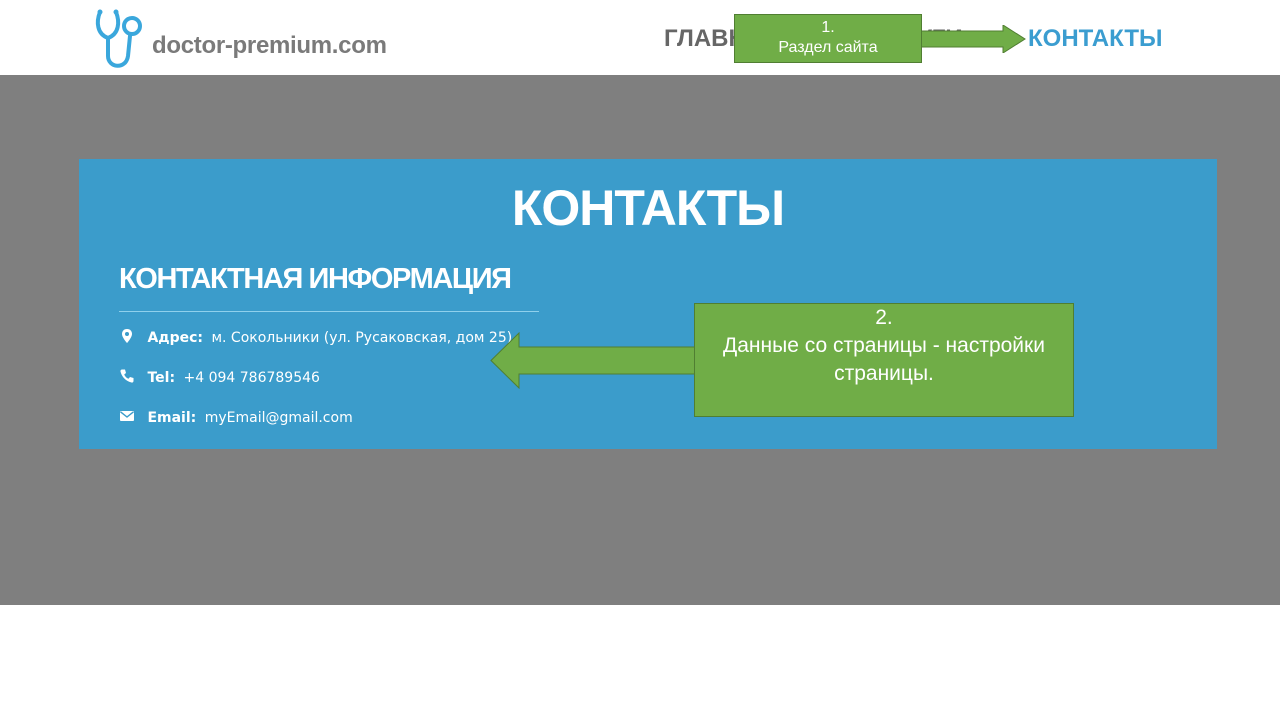  I want to click on contact-tel-row: Tel: +4 094 786789546, so click(219, 378).